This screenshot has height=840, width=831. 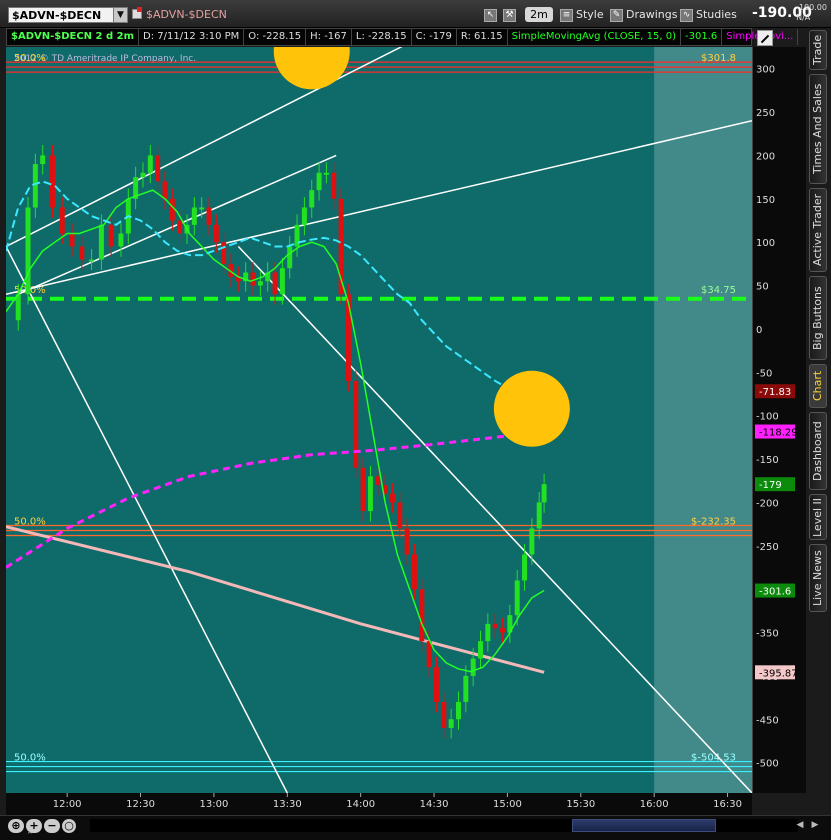 I want to click on tab-chart: Chart, so click(x=818, y=386).